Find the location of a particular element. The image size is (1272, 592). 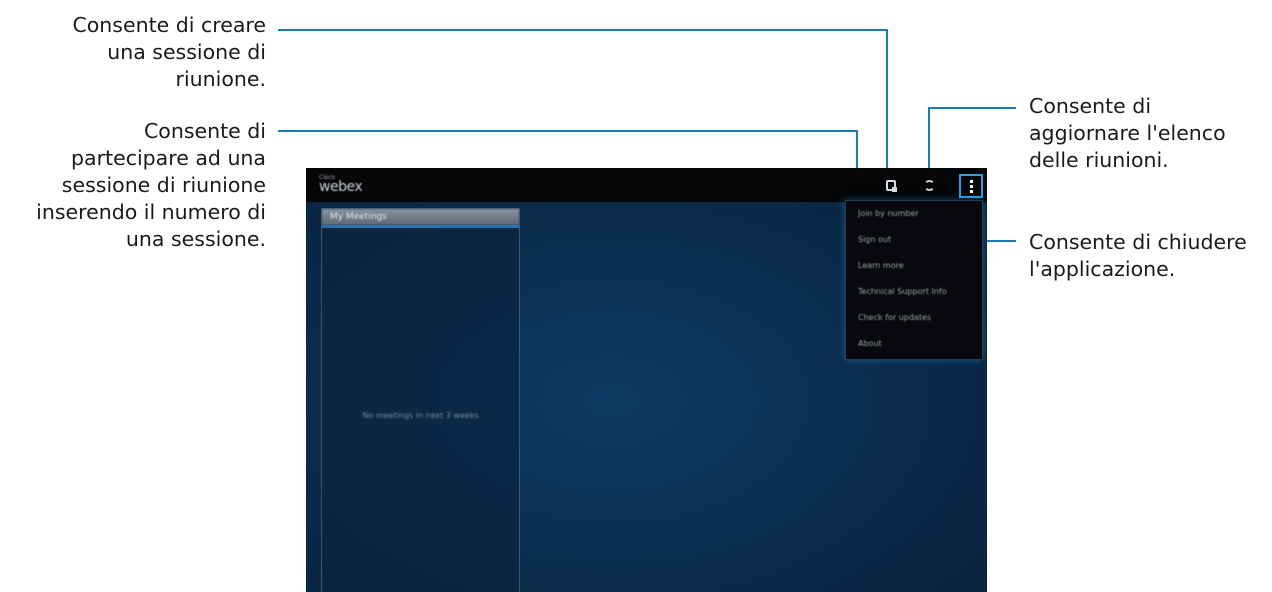

leader-join-horizontal is located at coordinates (568, 131).